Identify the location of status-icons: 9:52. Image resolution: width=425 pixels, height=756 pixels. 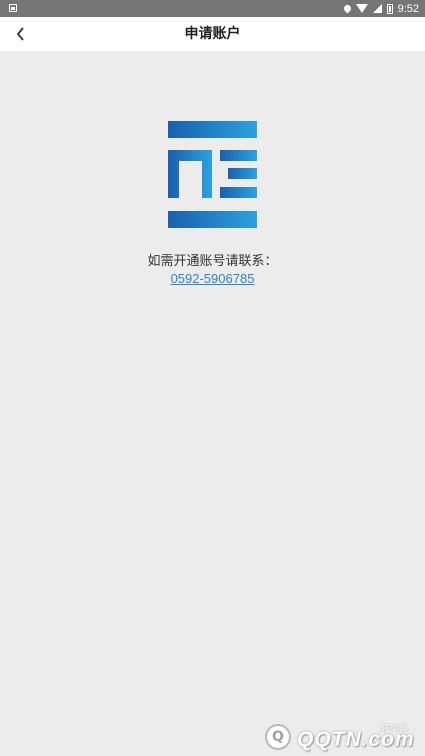
(380, 8).